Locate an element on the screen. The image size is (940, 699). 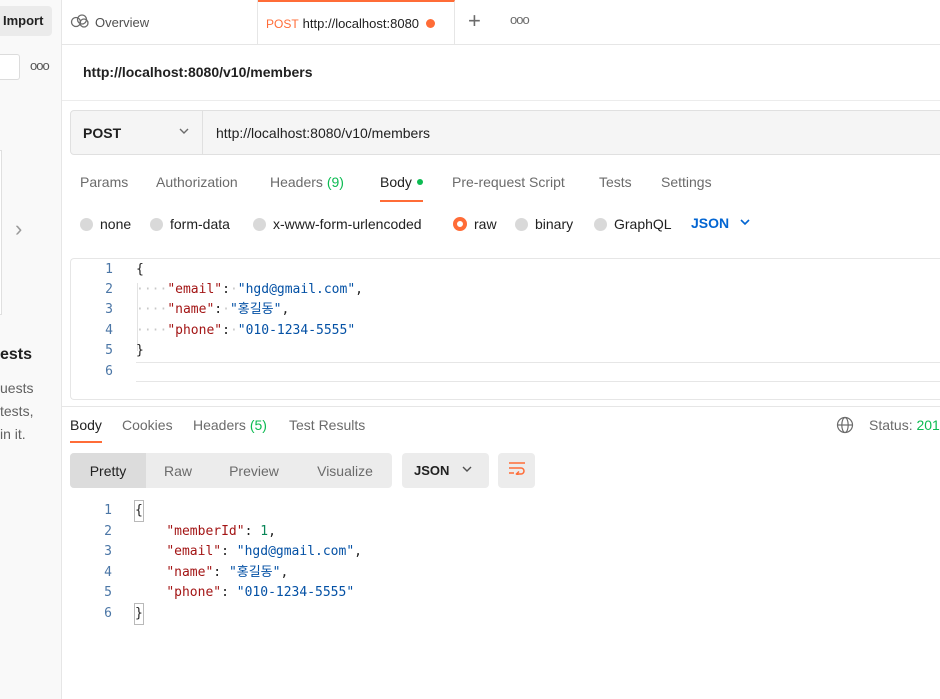
new-tab-button: + is located at coordinates (474, 21).